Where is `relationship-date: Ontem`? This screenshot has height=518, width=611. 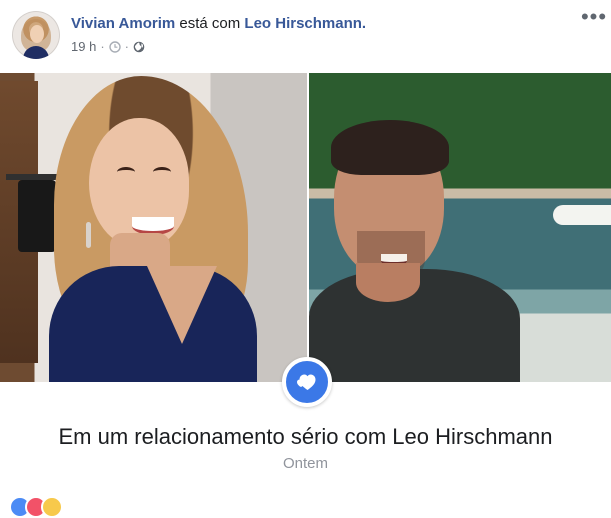 relationship-date: Ontem is located at coordinates (305, 463).